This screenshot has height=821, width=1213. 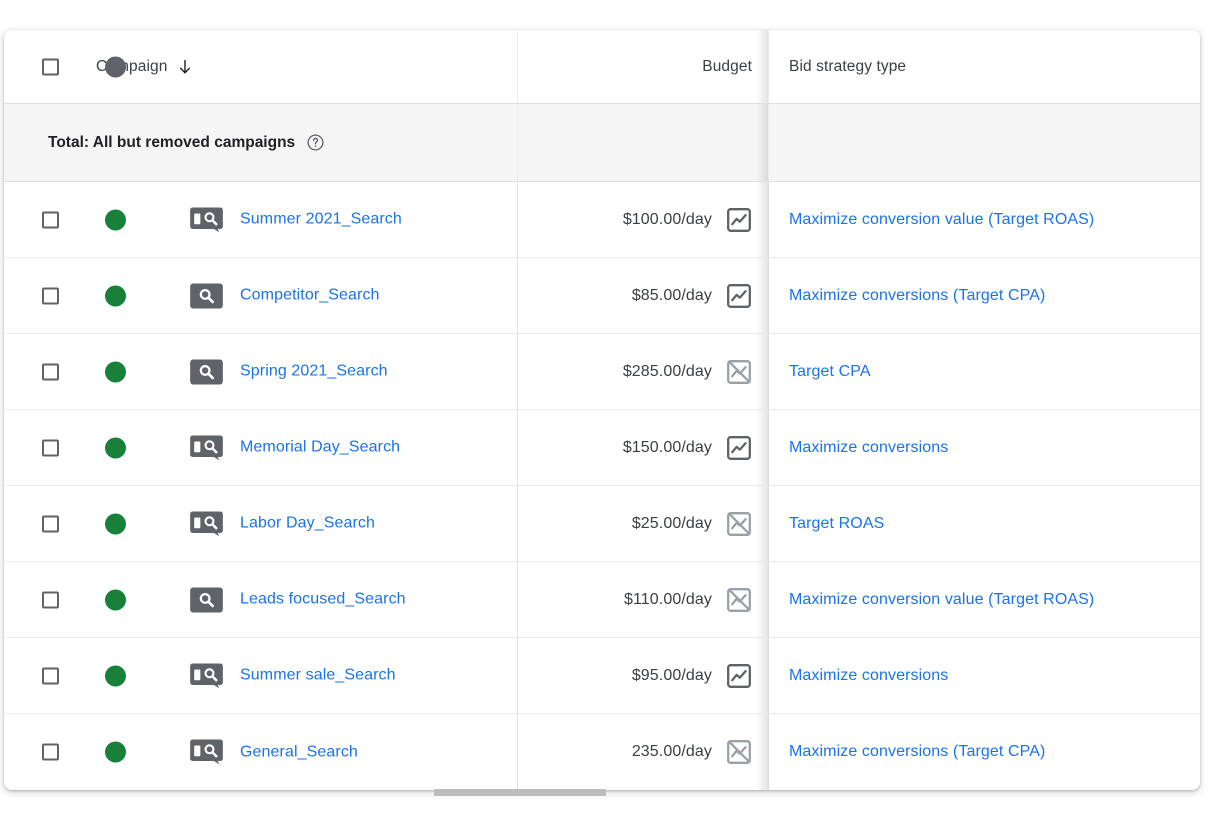 I want to click on budget-value: $25.00/day, so click(x=672, y=524).